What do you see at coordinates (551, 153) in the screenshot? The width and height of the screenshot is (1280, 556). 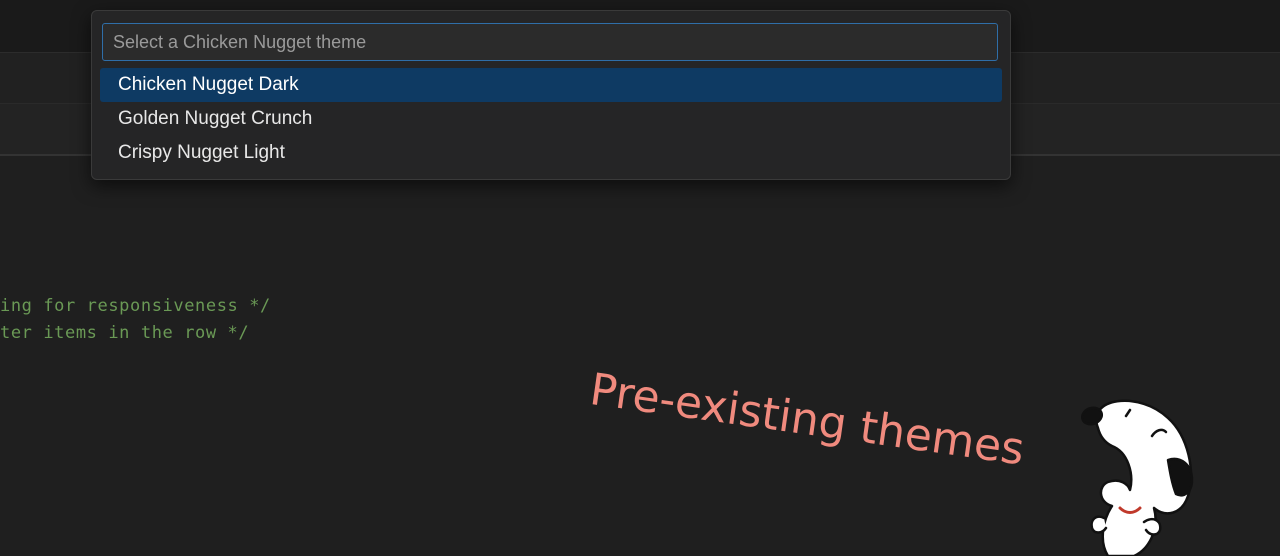 I see `theme-option-crispy-nugget-light: Crispy Nugget Light` at bounding box center [551, 153].